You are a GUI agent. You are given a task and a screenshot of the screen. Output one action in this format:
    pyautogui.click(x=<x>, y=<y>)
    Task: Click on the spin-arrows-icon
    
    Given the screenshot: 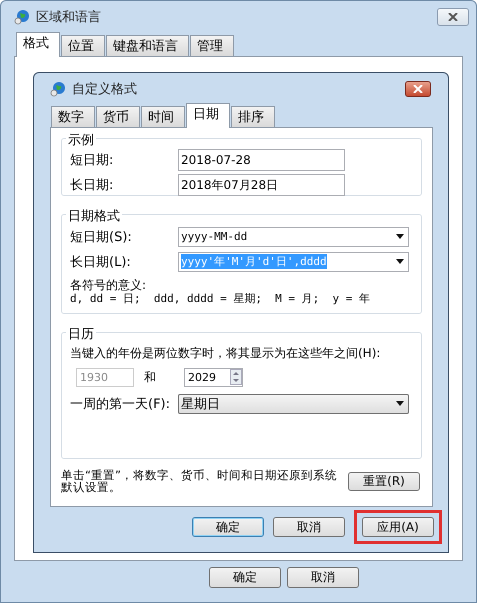 What is the action you would take?
    pyautogui.click(x=236, y=377)
    